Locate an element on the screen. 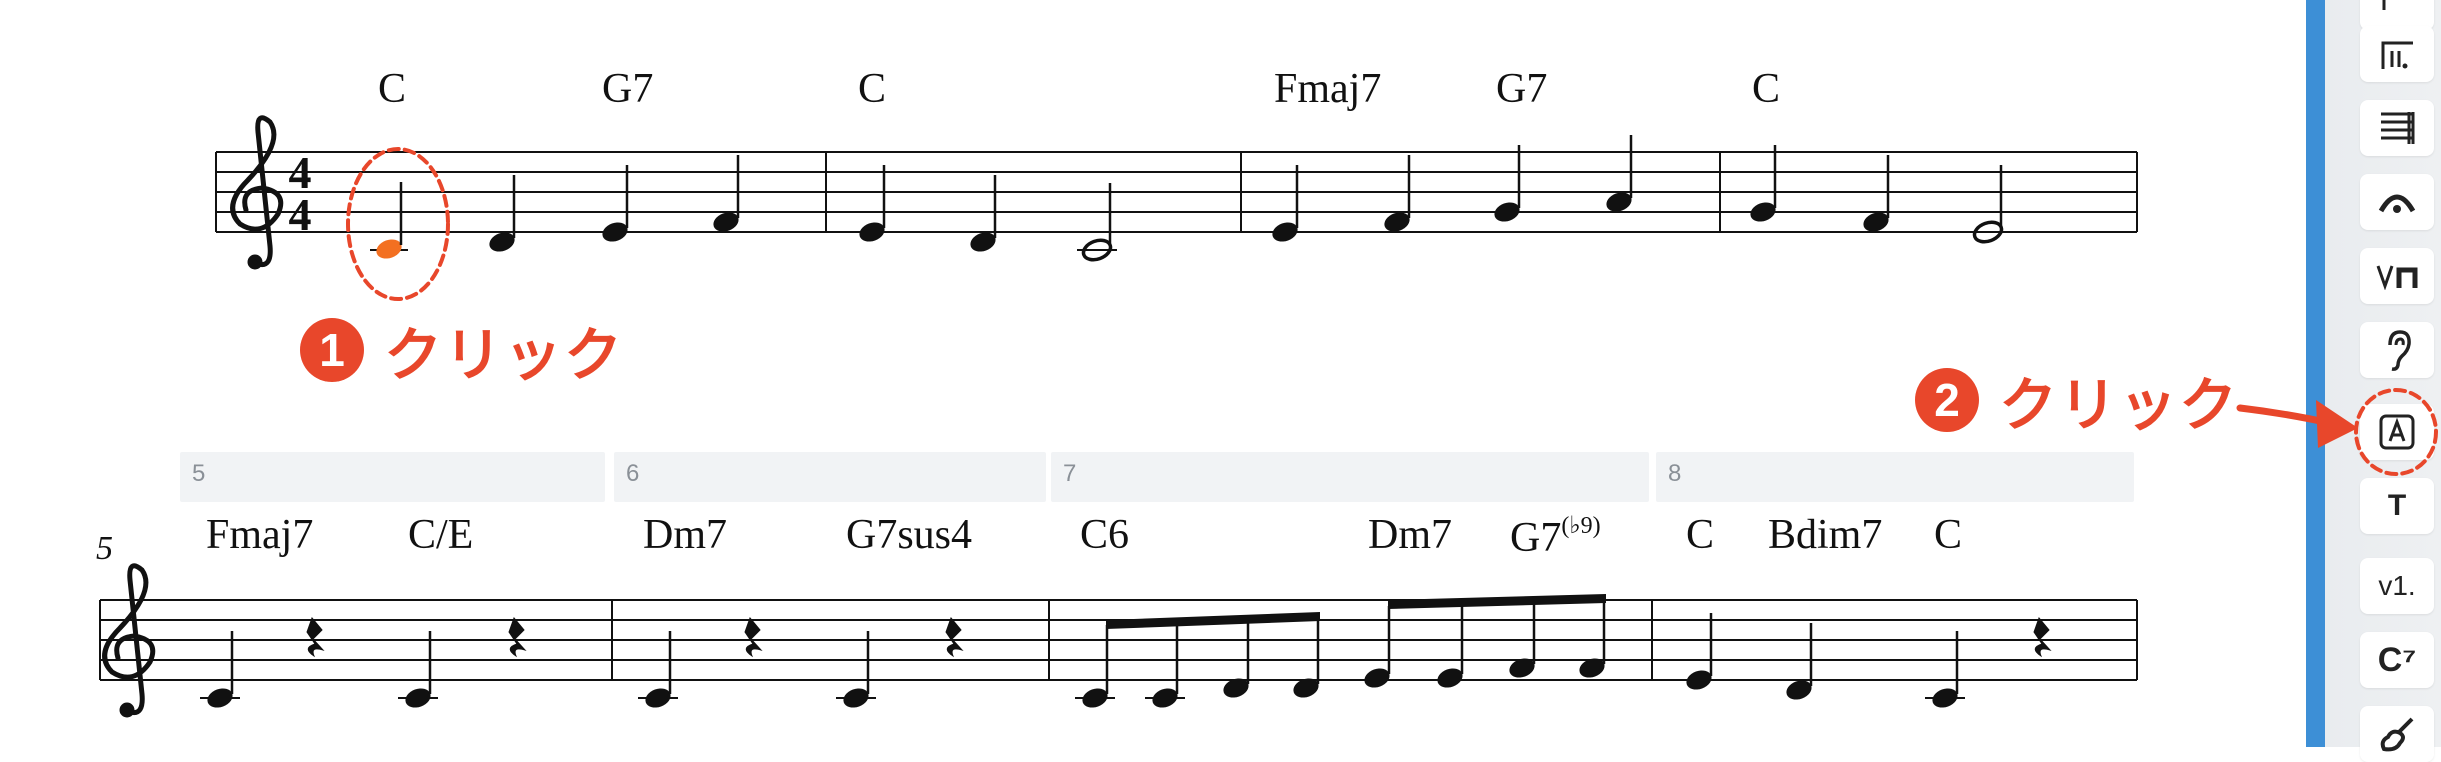 The width and height of the screenshot is (2441, 762). chord-symbol-icon: C⁷ is located at coordinates (2397, 660).